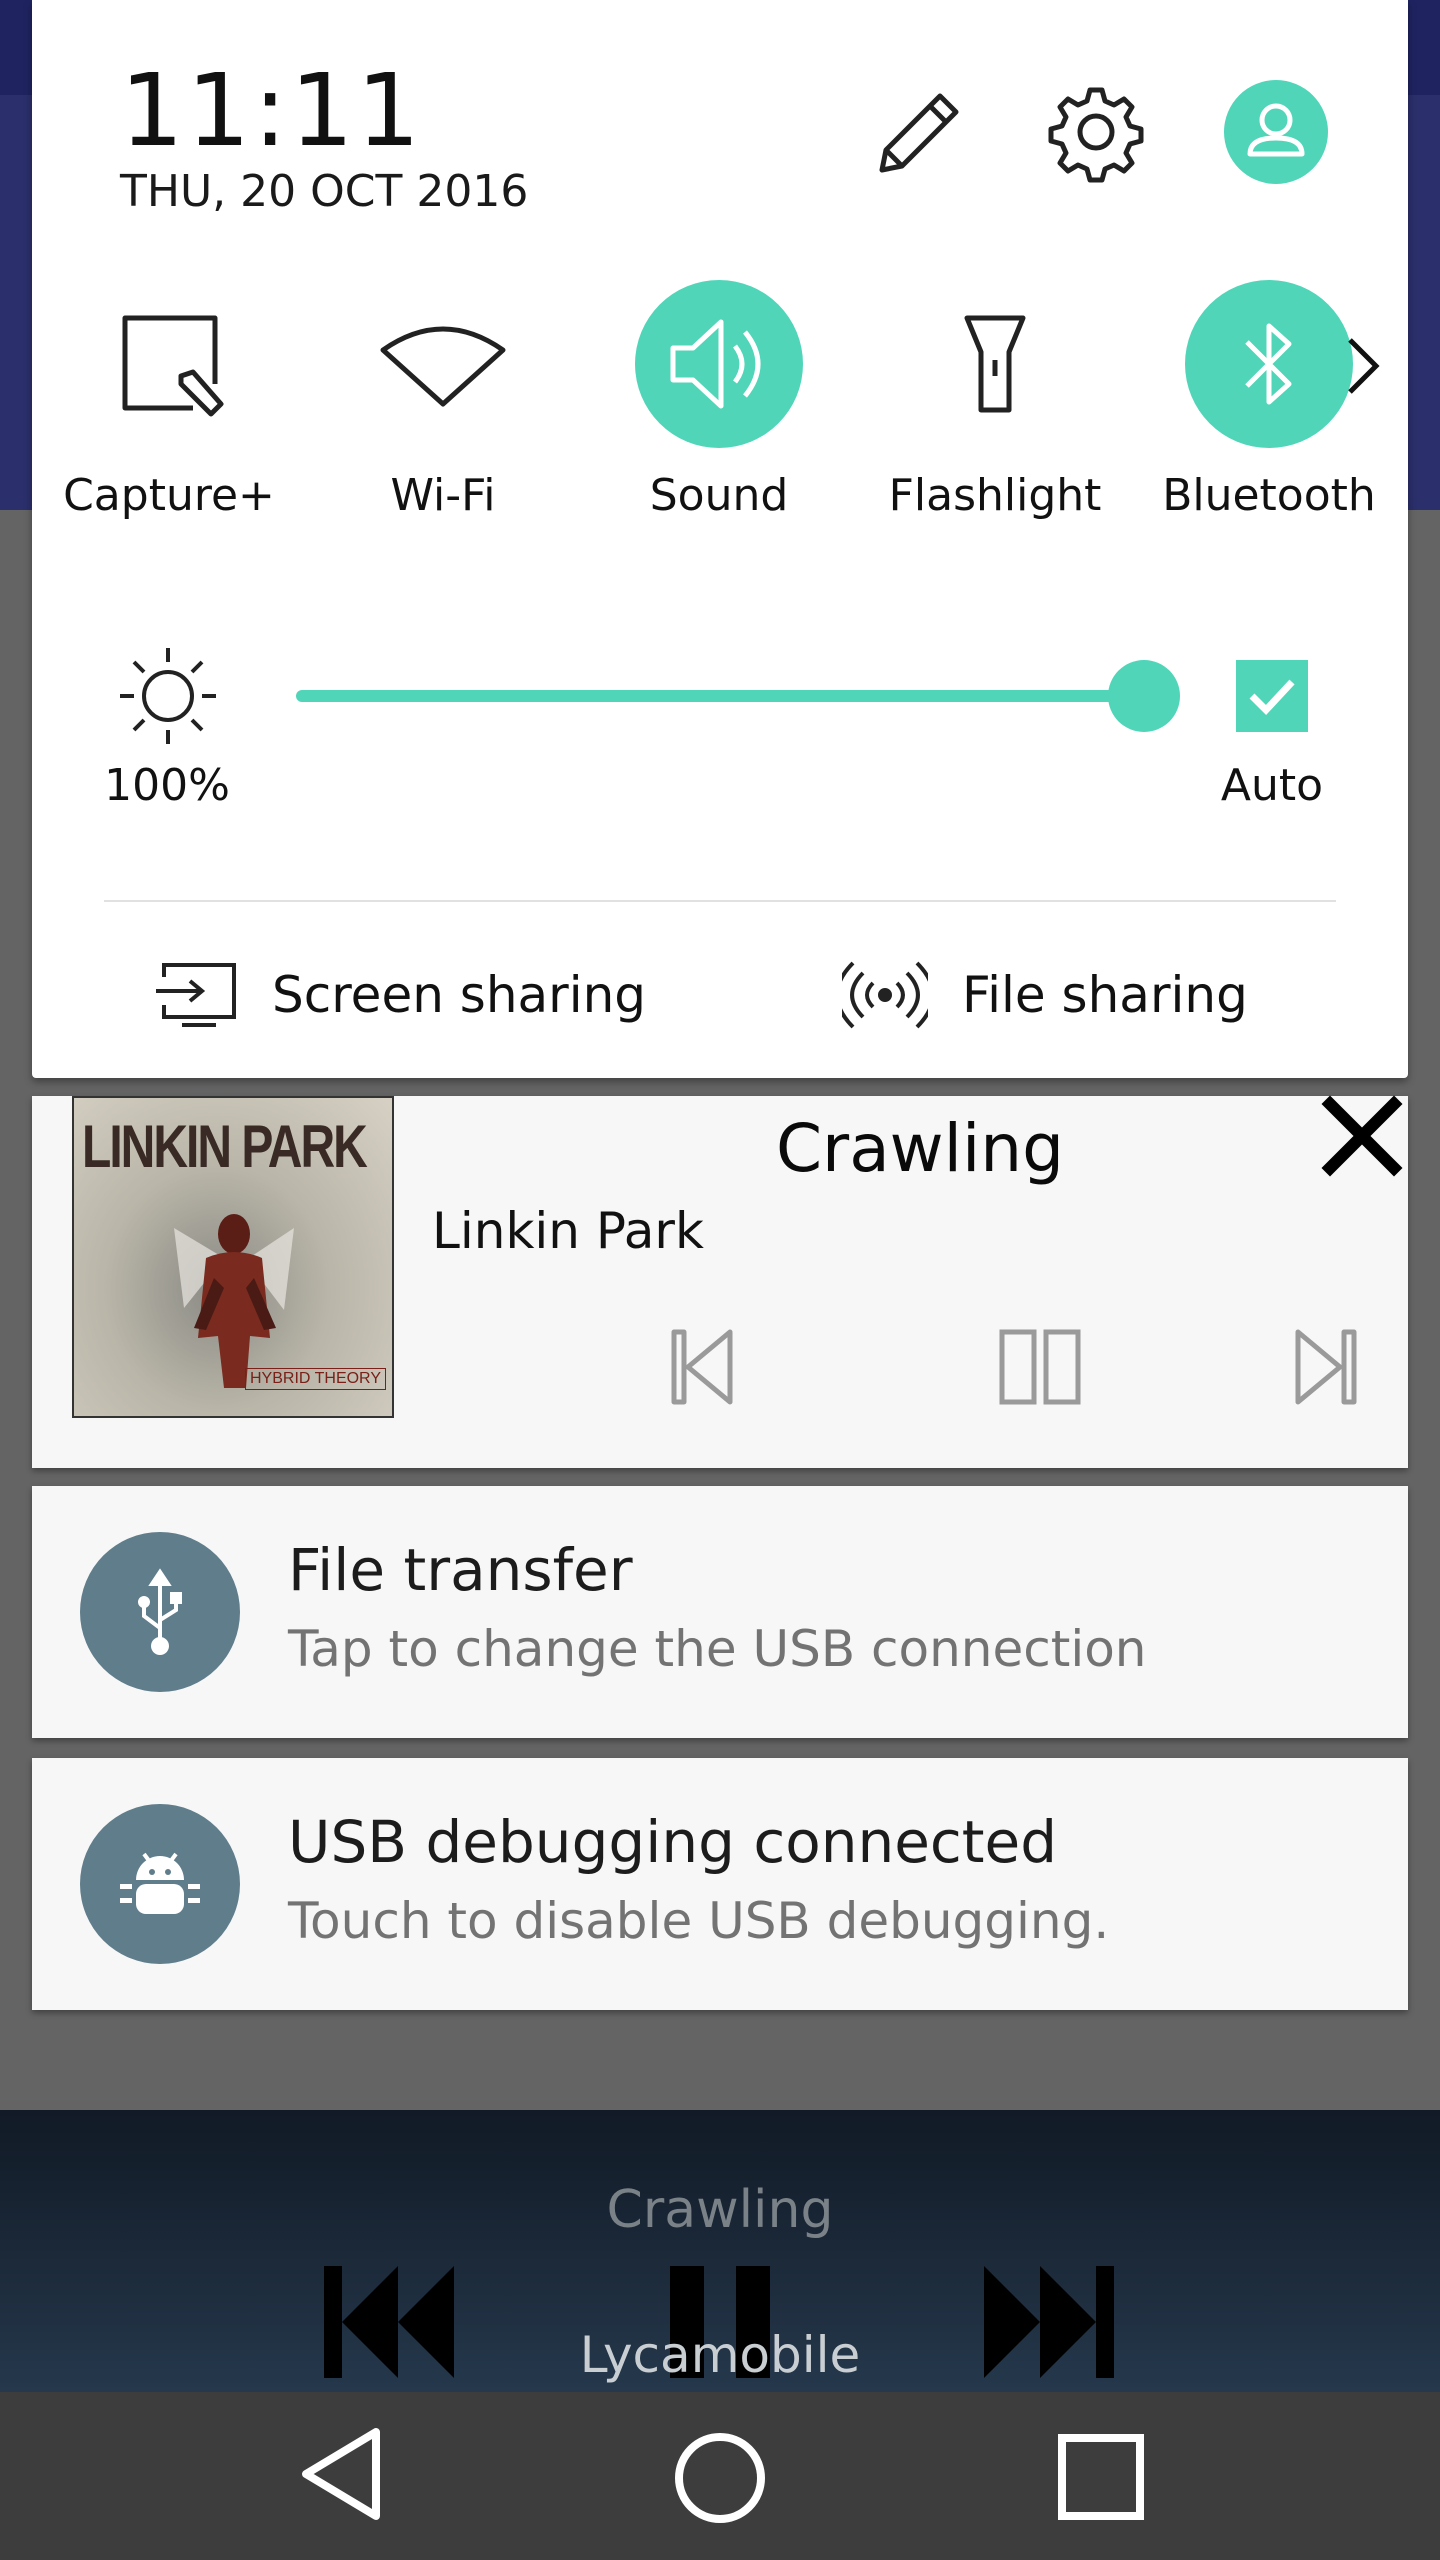 The height and width of the screenshot is (2560, 1440). I want to click on tile-label: Bluetooth, so click(1269, 495).